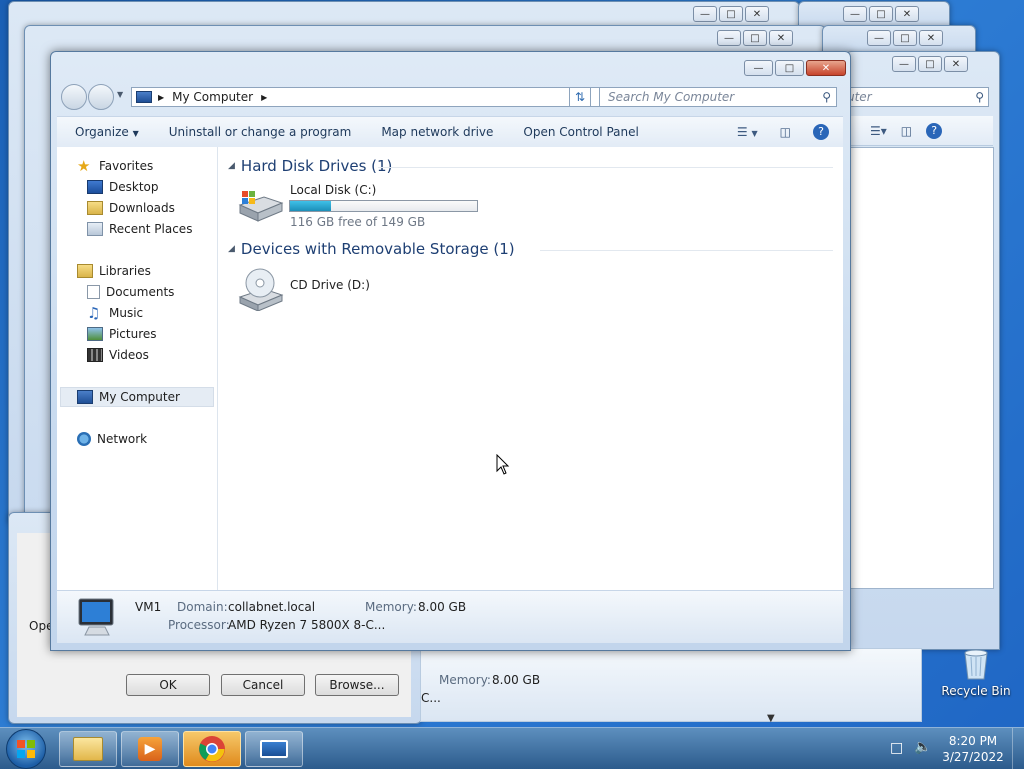 This screenshot has width=1024, height=769. What do you see at coordinates (202, 607) in the screenshot?
I see `domain-label: Domain:` at bounding box center [202, 607].